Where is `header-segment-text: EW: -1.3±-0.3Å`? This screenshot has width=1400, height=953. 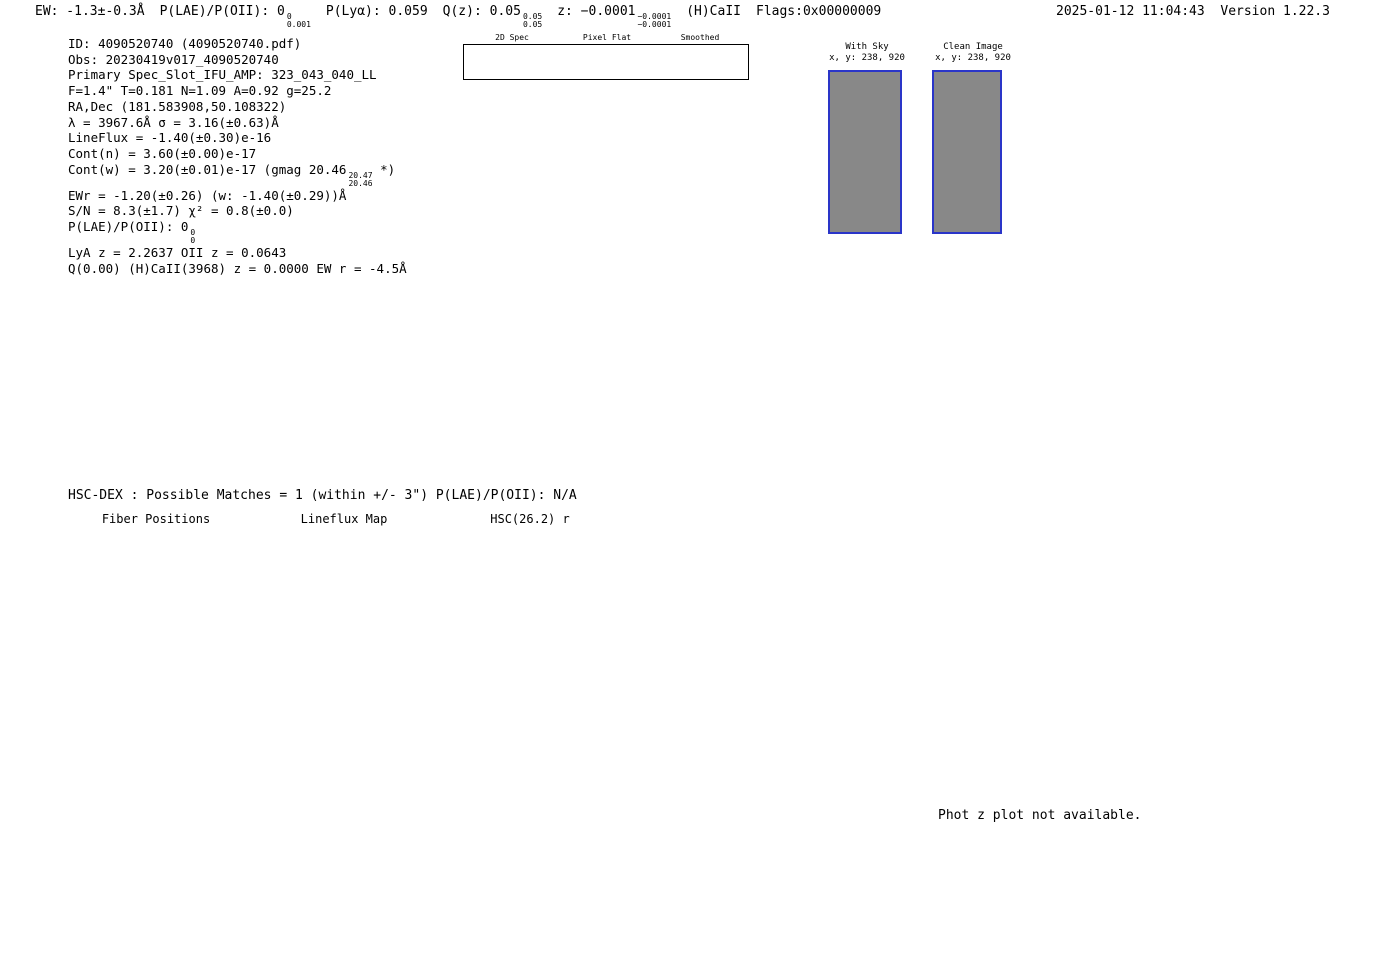
header-segment-text: EW: -1.3±-0.3Å is located at coordinates (90, 11).